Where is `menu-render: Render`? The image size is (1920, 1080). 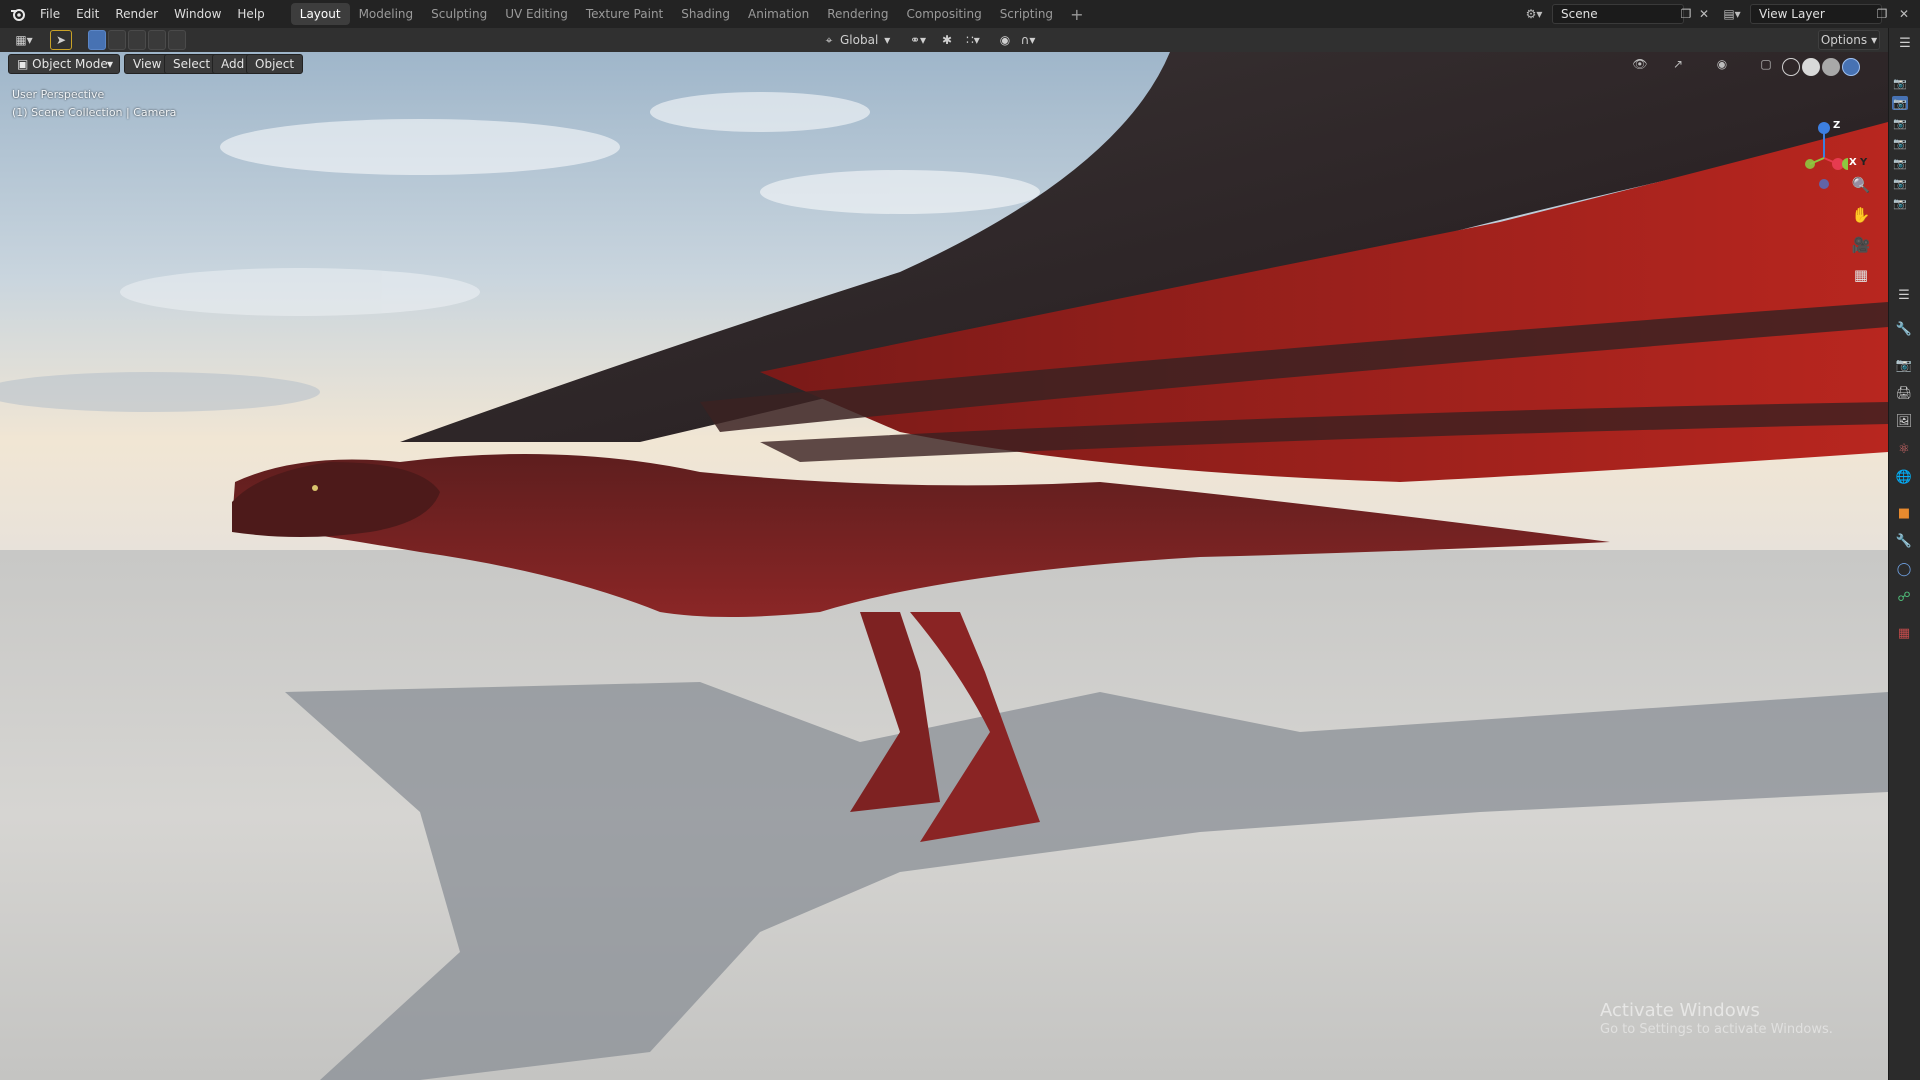 menu-render: Render is located at coordinates (136, 14).